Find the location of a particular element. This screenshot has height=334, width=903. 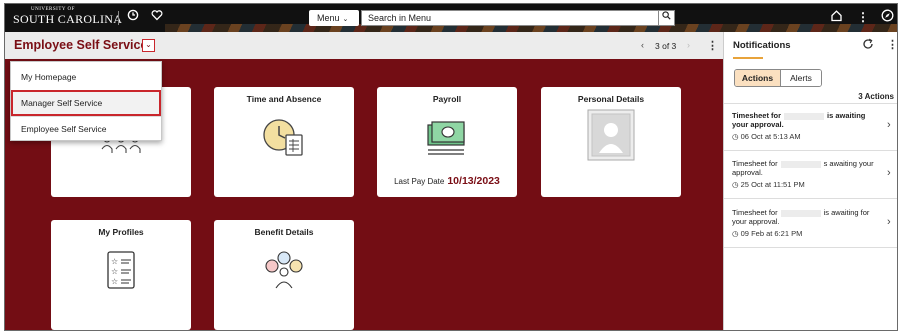

navbar-compass-icon is located at coordinates (887, 17).